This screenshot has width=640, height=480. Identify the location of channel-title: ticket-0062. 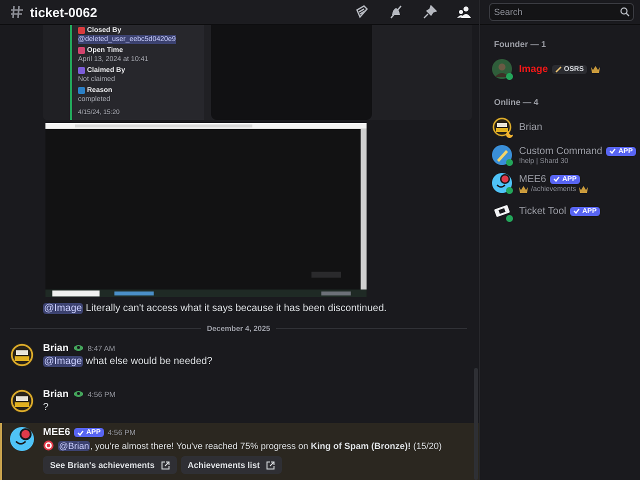
(64, 12).